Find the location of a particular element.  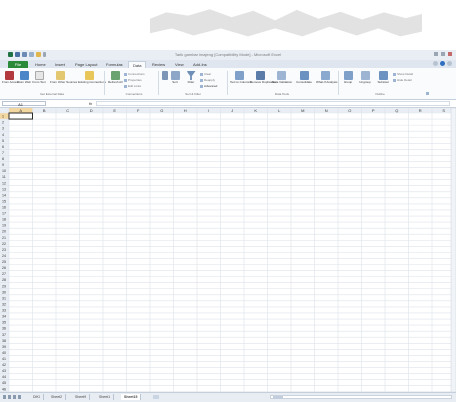

row-header: 32 is located at coordinates (4, 304).